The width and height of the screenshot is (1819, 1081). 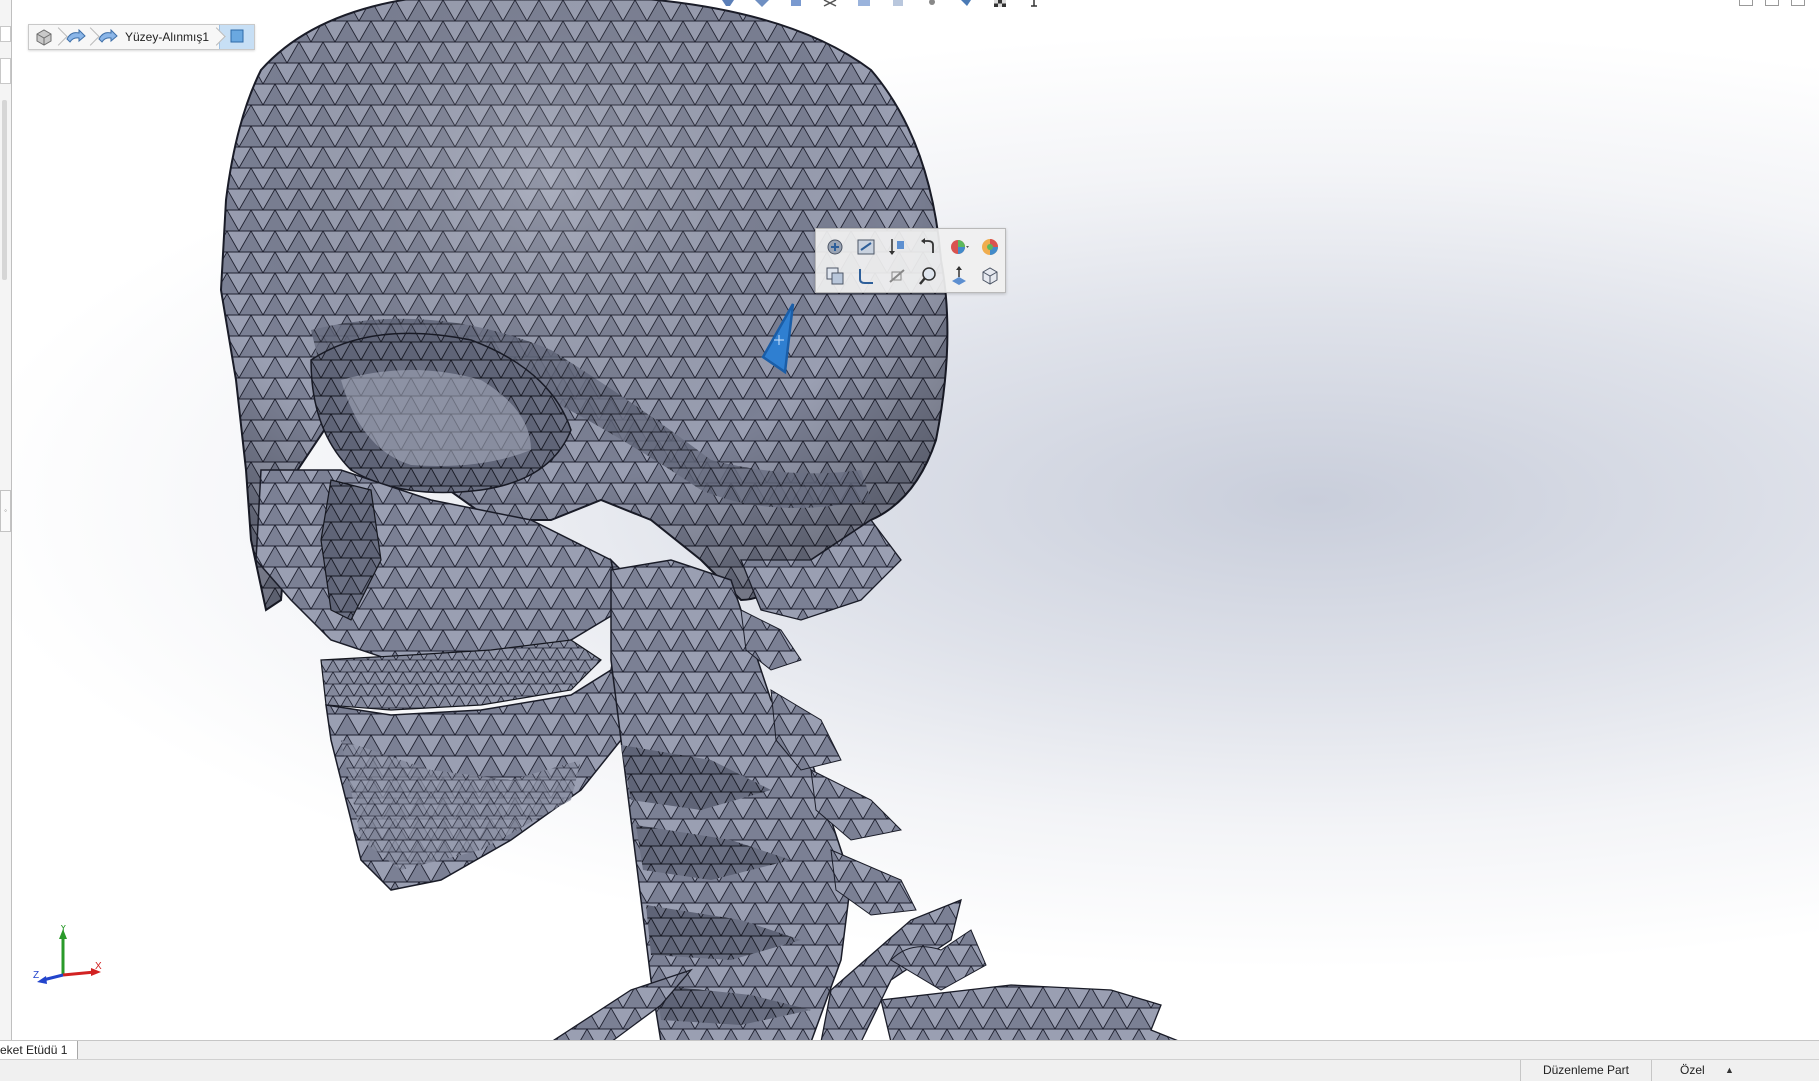 I want to click on surface-arrow-icon, so click(x=108, y=37).